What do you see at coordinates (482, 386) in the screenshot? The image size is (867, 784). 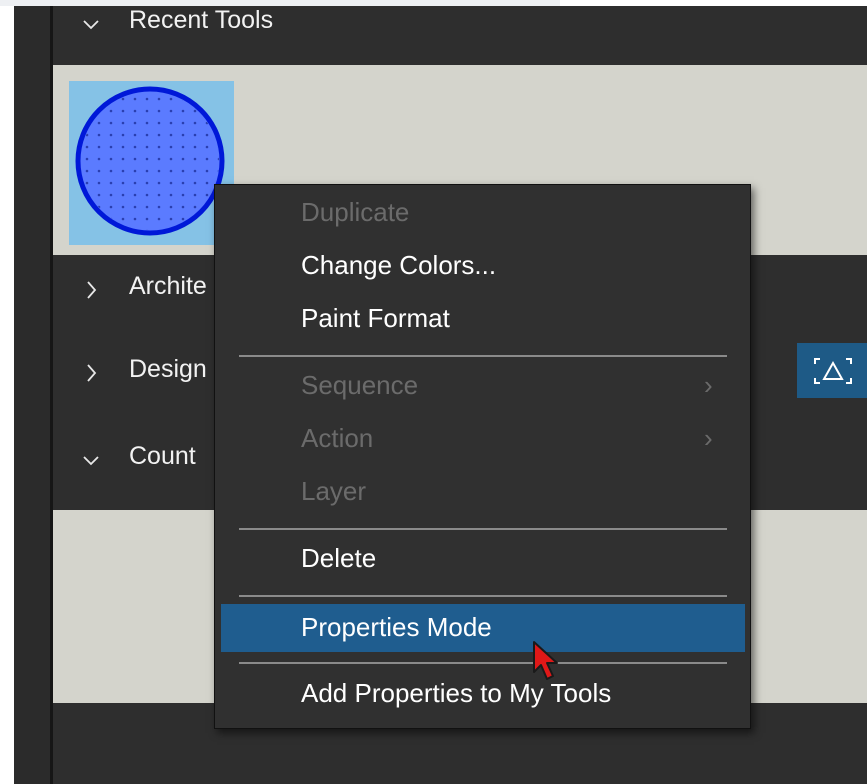 I see `menu-item-sequence: Sequence ›` at bounding box center [482, 386].